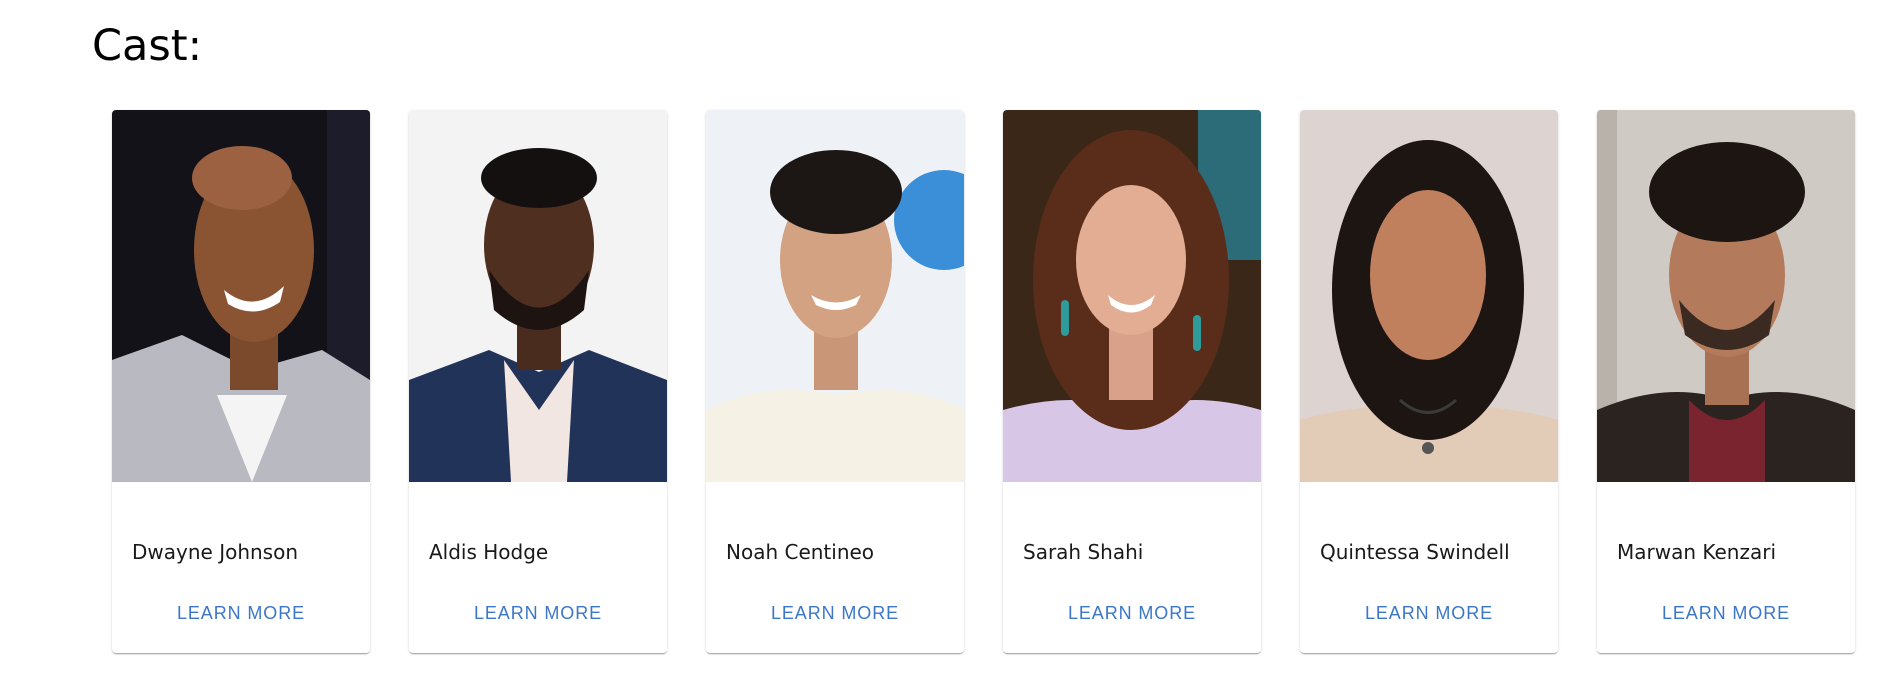 This screenshot has width=1881, height=675. Describe the element at coordinates (147, 46) in the screenshot. I see `section-title: Cast:` at that location.